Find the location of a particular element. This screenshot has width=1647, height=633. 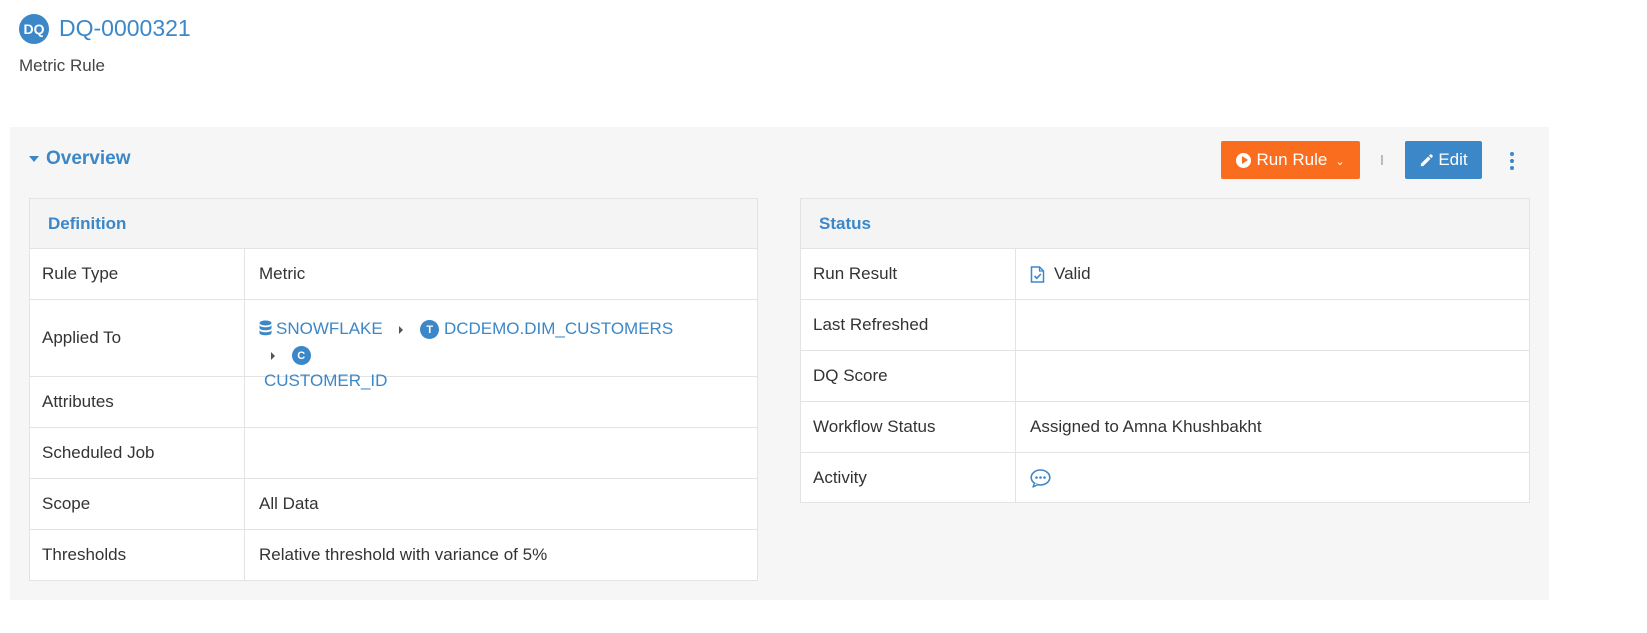

database-icon is located at coordinates (265, 328).